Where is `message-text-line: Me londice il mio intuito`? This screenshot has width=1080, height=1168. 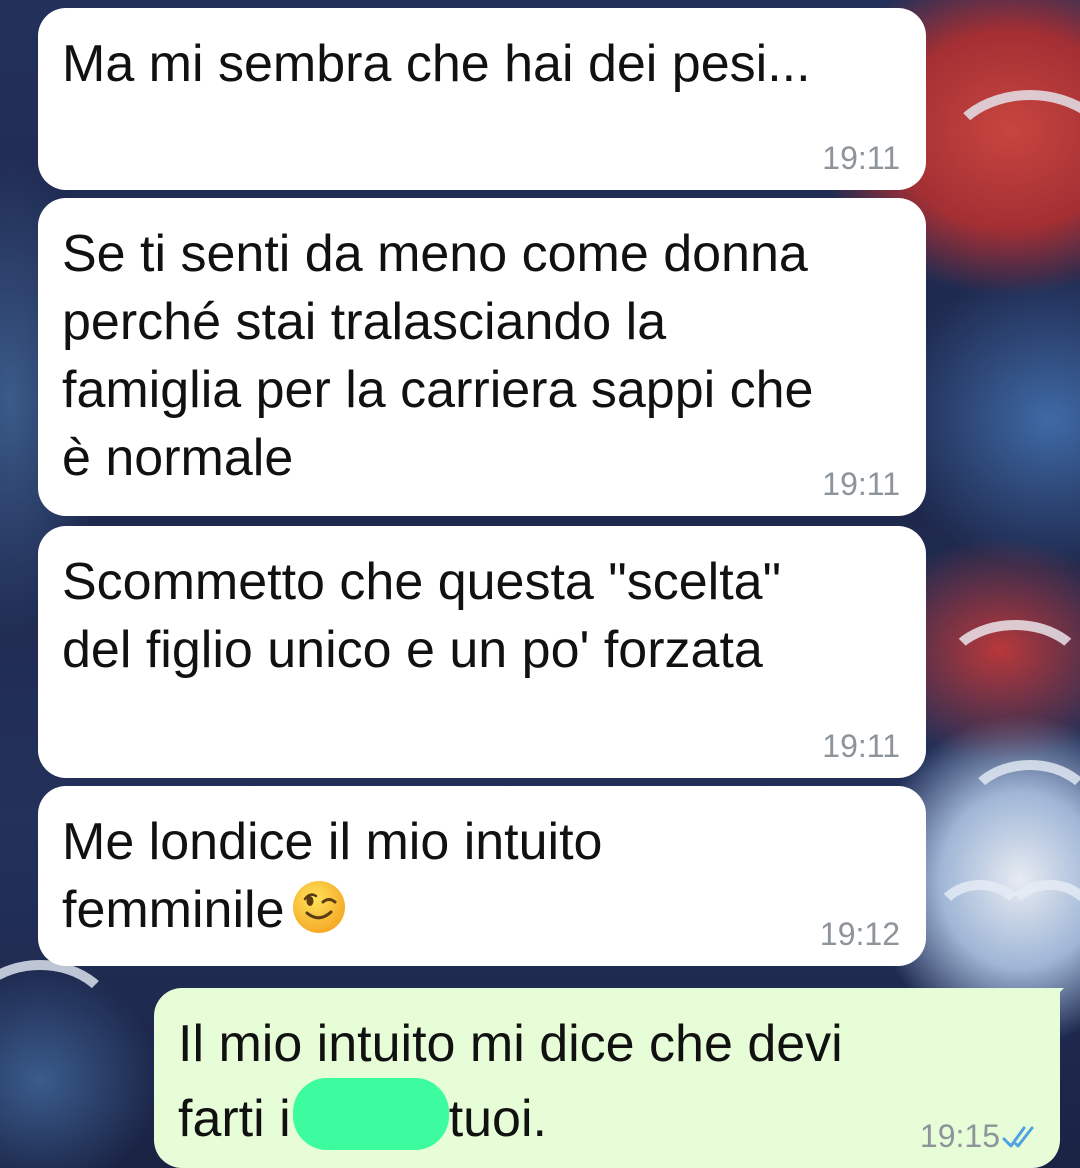 message-text-line: Me londice il mio intuito is located at coordinates (332, 842).